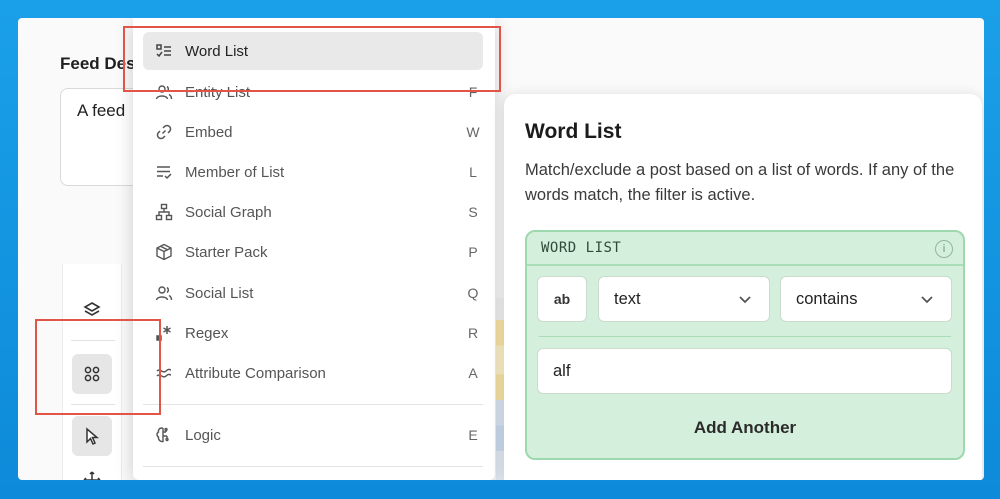  What do you see at coordinates (944, 249) in the screenshot?
I see `info-icon: i` at bounding box center [944, 249].